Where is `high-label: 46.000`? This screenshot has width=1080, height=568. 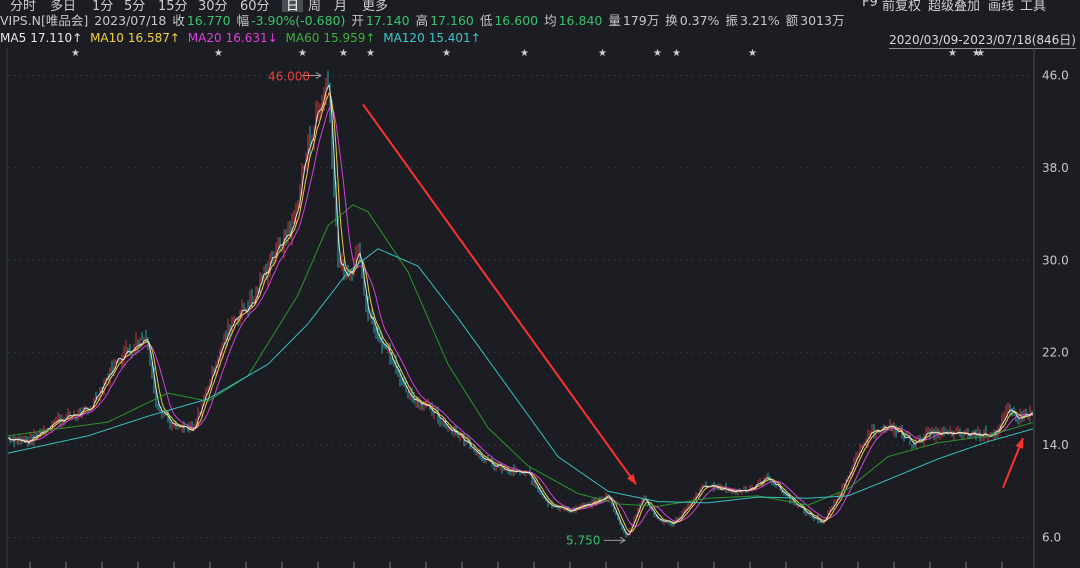 high-label: 46.000 is located at coordinates (289, 77).